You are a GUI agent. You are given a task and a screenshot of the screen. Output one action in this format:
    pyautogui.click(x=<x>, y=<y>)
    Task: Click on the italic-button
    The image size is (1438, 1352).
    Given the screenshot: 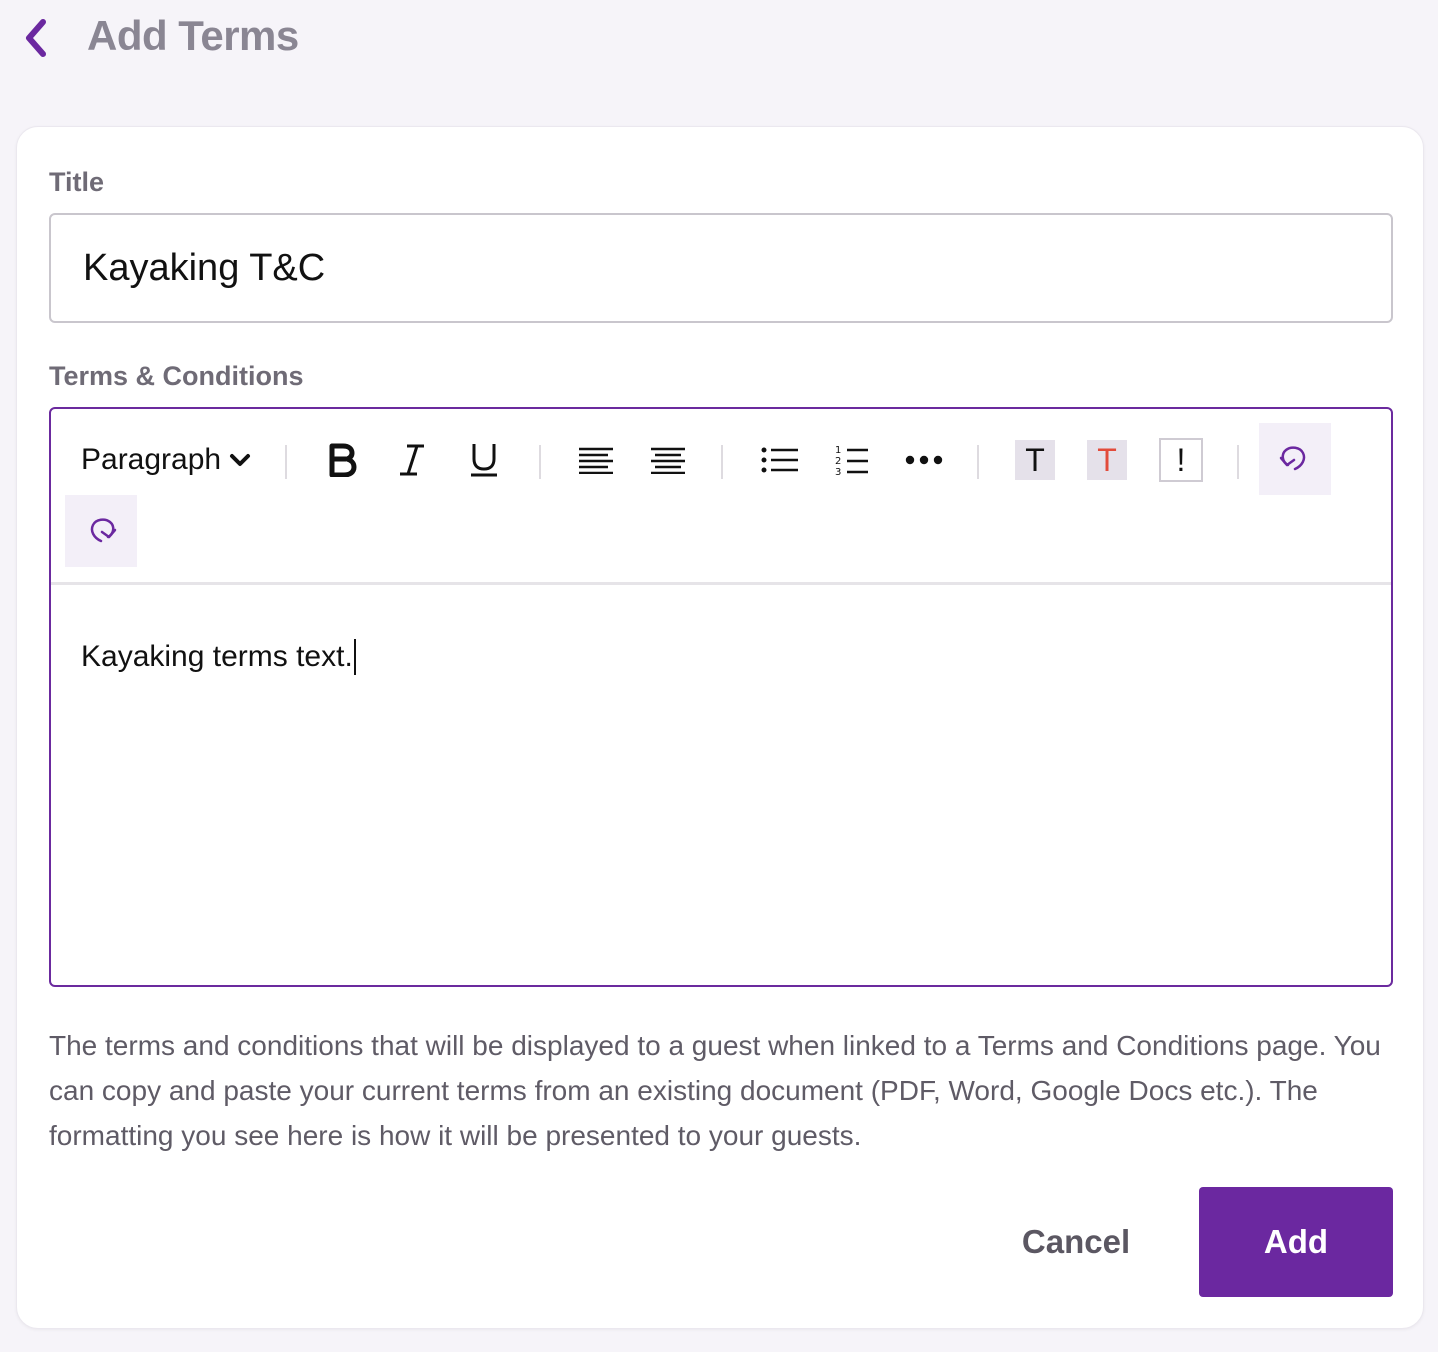 What is the action you would take?
    pyautogui.click(x=412, y=460)
    